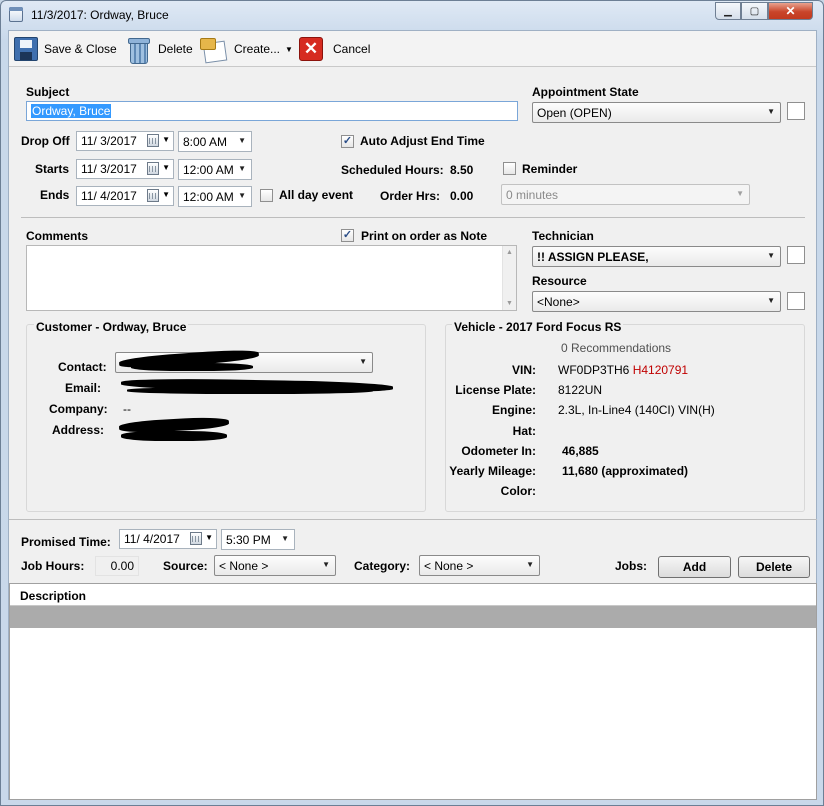 This screenshot has width=824, height=806. Describe the element at coordinates (266, 195) in the screenshot. I see `all-day-checkbox` at that location.